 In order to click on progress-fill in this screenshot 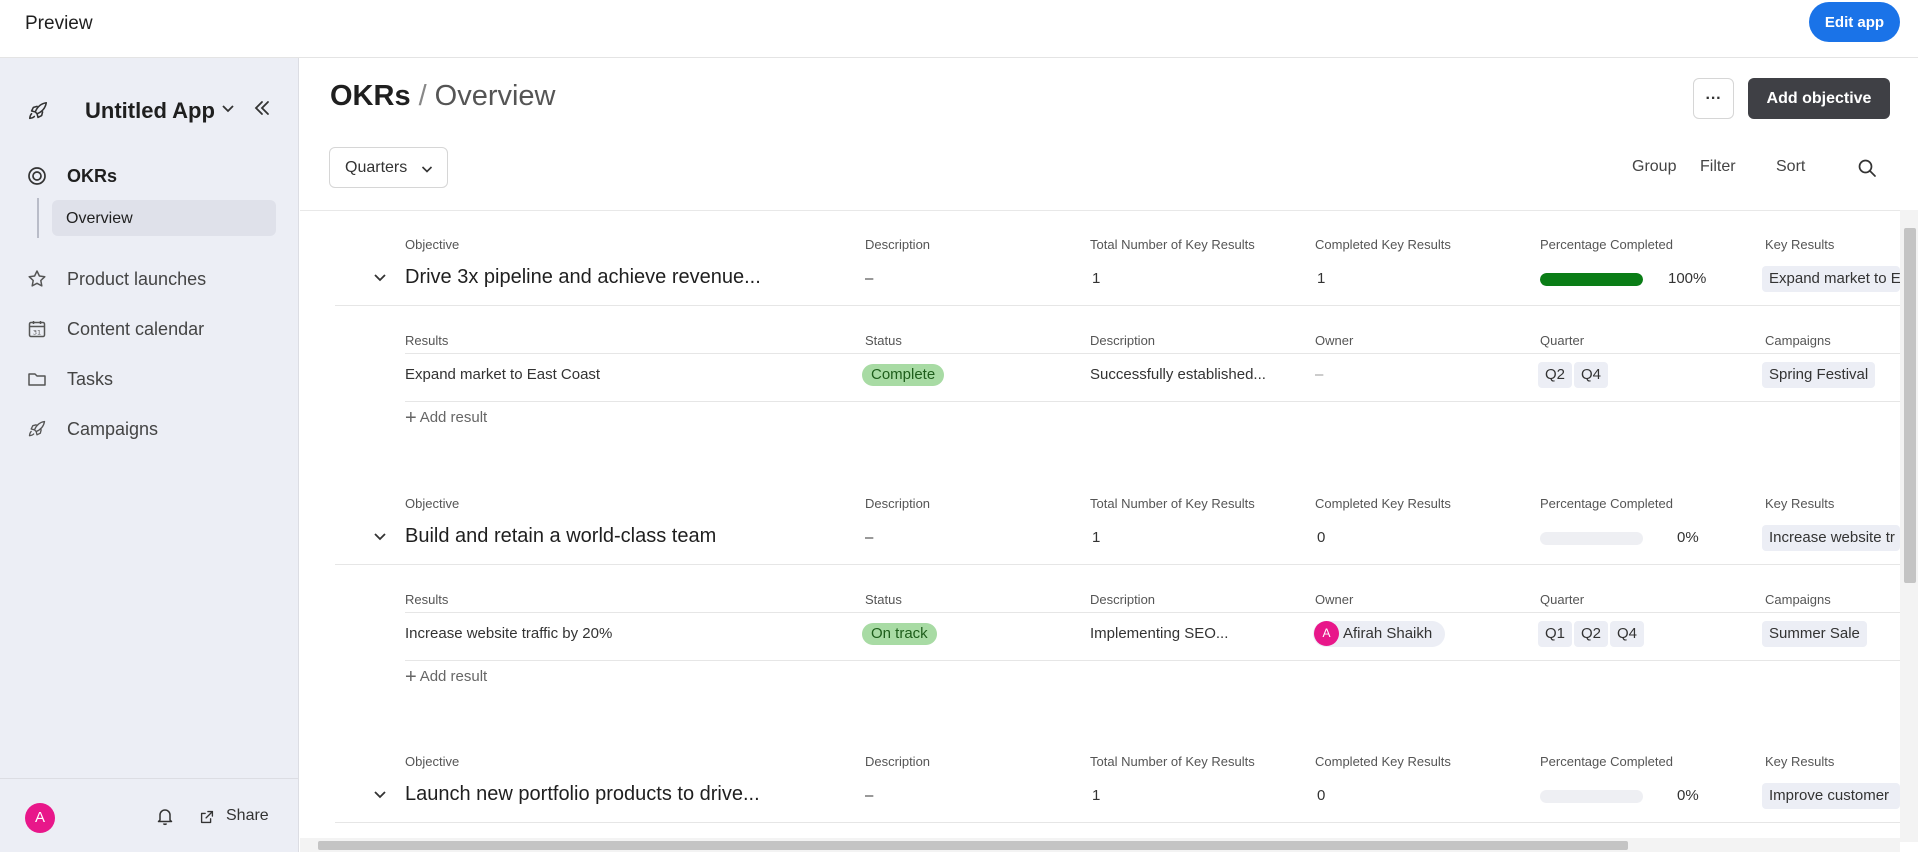, I will do `click(1591, 279)`.